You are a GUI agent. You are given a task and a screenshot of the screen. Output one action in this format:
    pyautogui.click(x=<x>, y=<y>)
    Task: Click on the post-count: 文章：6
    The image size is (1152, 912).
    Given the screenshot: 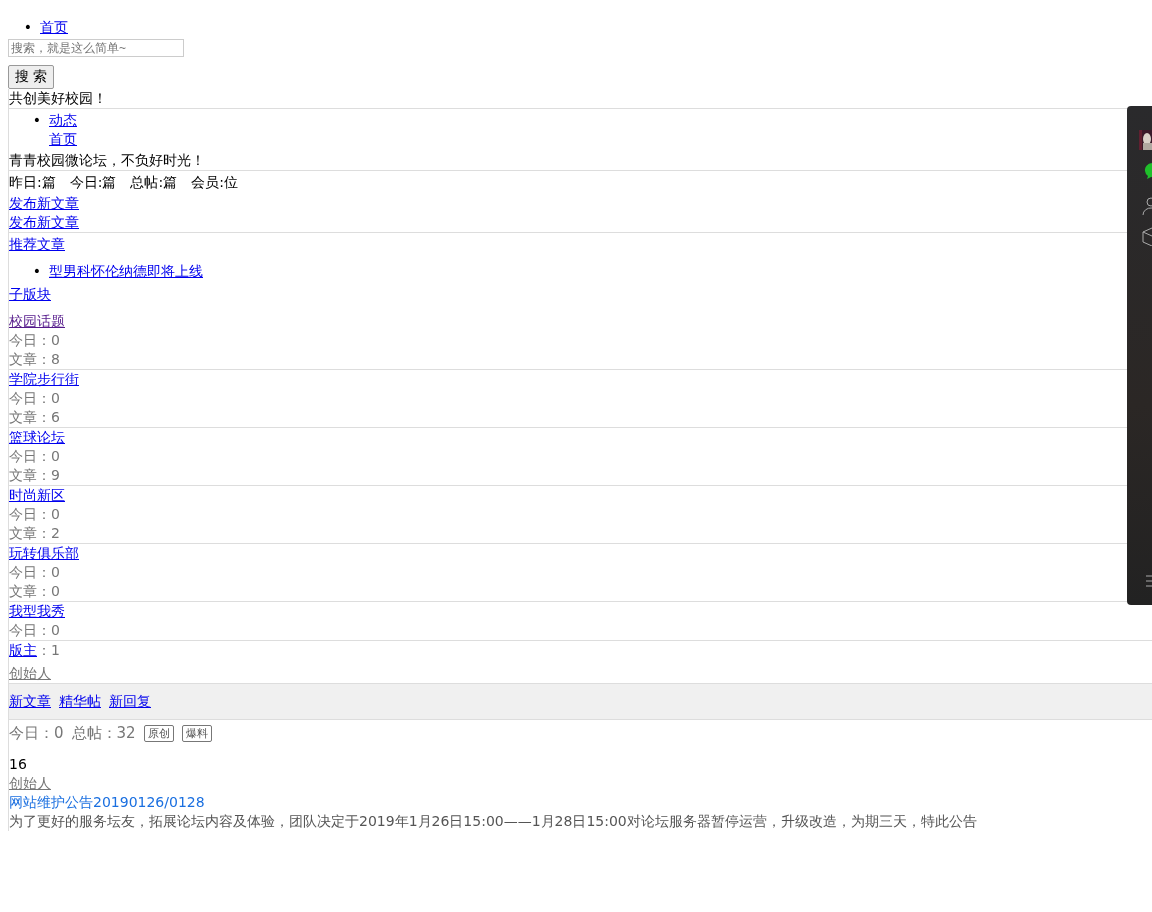 What is the action you would take?
    pyautogui.click(x=34, y=417)
    